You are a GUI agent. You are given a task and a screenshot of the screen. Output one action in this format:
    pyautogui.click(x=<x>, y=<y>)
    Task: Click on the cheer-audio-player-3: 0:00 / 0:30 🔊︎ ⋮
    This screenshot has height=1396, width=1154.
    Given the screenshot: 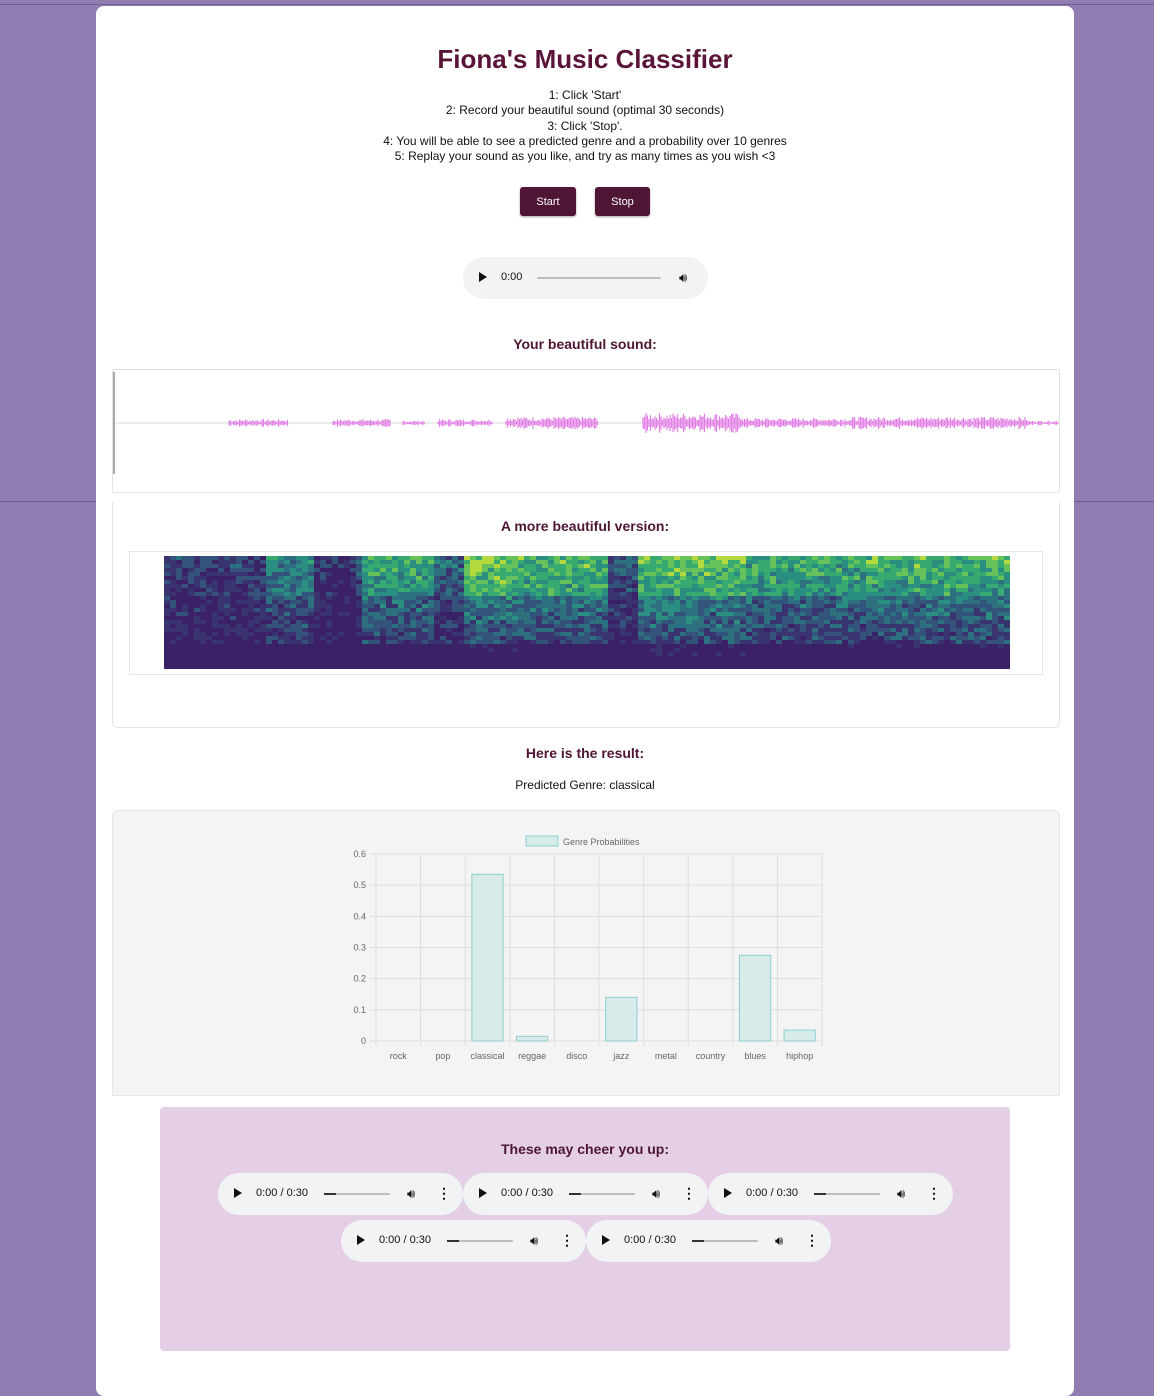 What is the action you would take?
    pyautogui.click(x=830, y=1194)
    